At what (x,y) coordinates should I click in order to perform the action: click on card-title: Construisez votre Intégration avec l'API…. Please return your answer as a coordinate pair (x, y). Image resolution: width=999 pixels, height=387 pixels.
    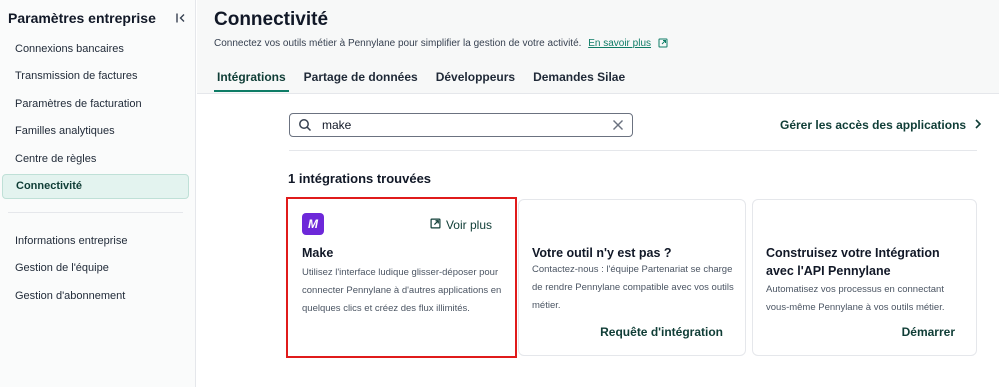
    Looking at the image, I should click on (853, 262).